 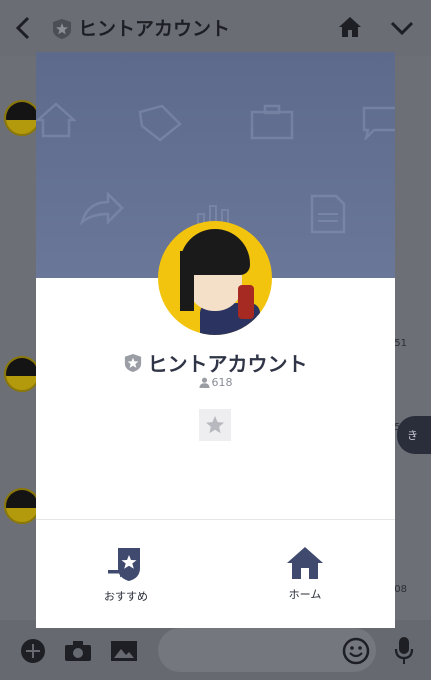 What do you see at coordinates (414, 435) in the screenshot?
I see `message-bubble: き` at bounding box center [414, 435].